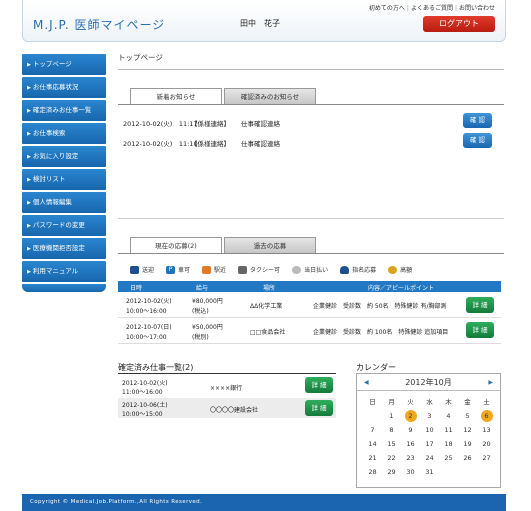 The width and height of the screenshot is (531, 511). I want to click on sidebar-item-label: パスワードの変更, so click(58, 225).